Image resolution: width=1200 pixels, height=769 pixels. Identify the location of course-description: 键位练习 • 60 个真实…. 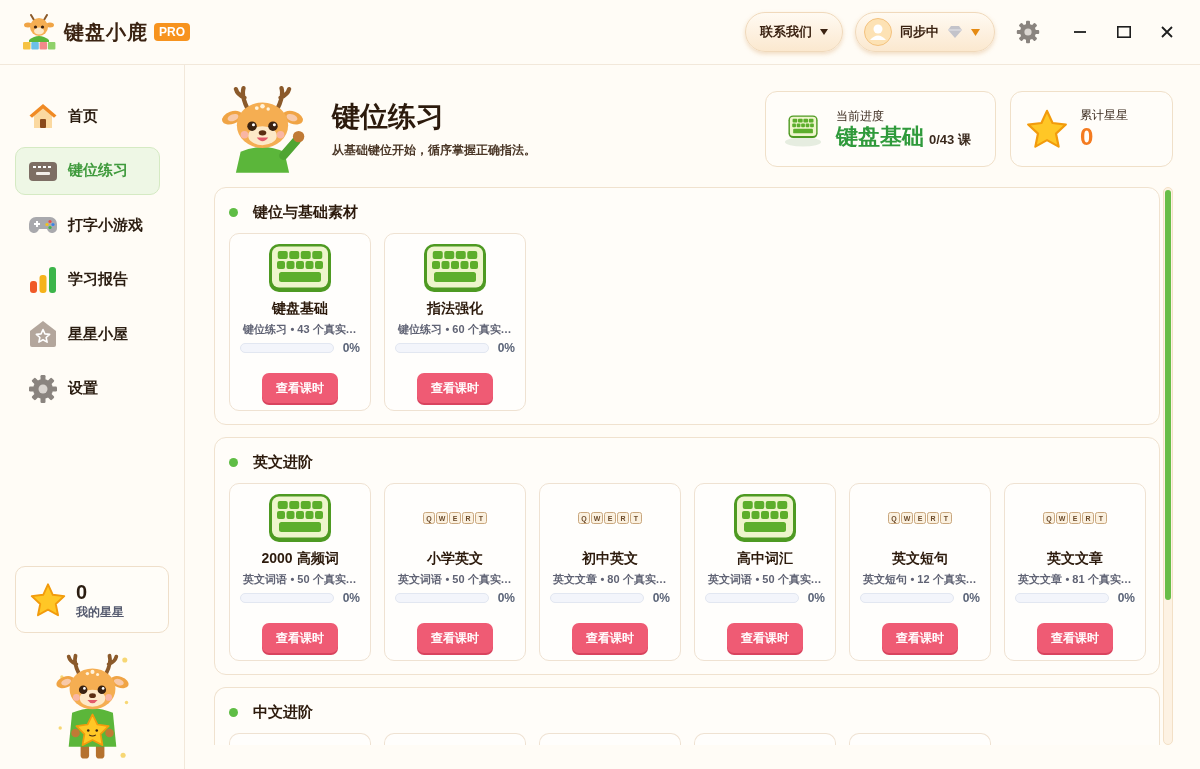
(455, 329).